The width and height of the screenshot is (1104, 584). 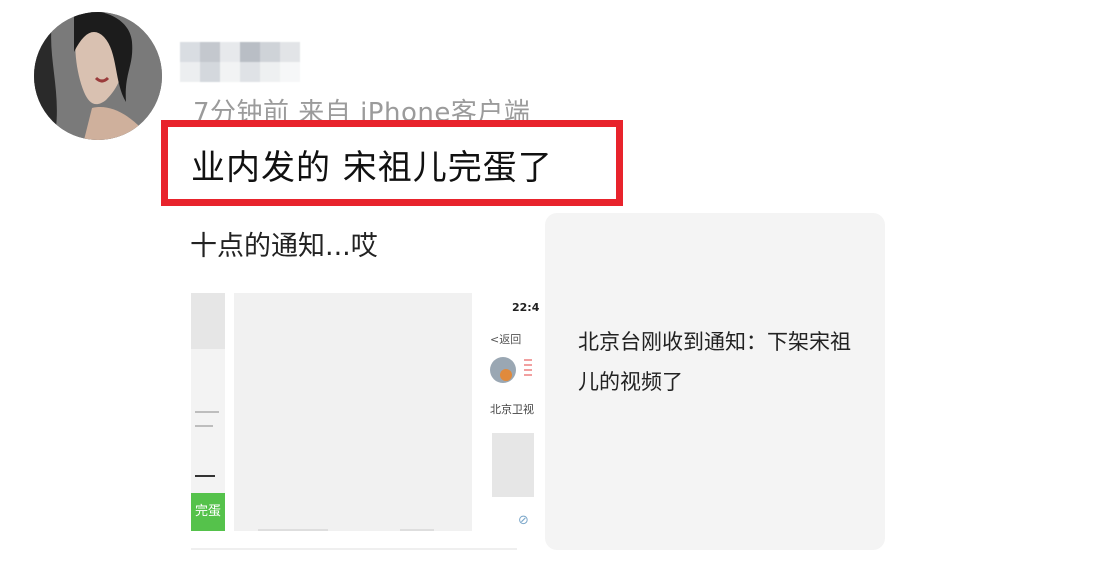 I want to click on phone-red-text, so click(x=528, y=369).